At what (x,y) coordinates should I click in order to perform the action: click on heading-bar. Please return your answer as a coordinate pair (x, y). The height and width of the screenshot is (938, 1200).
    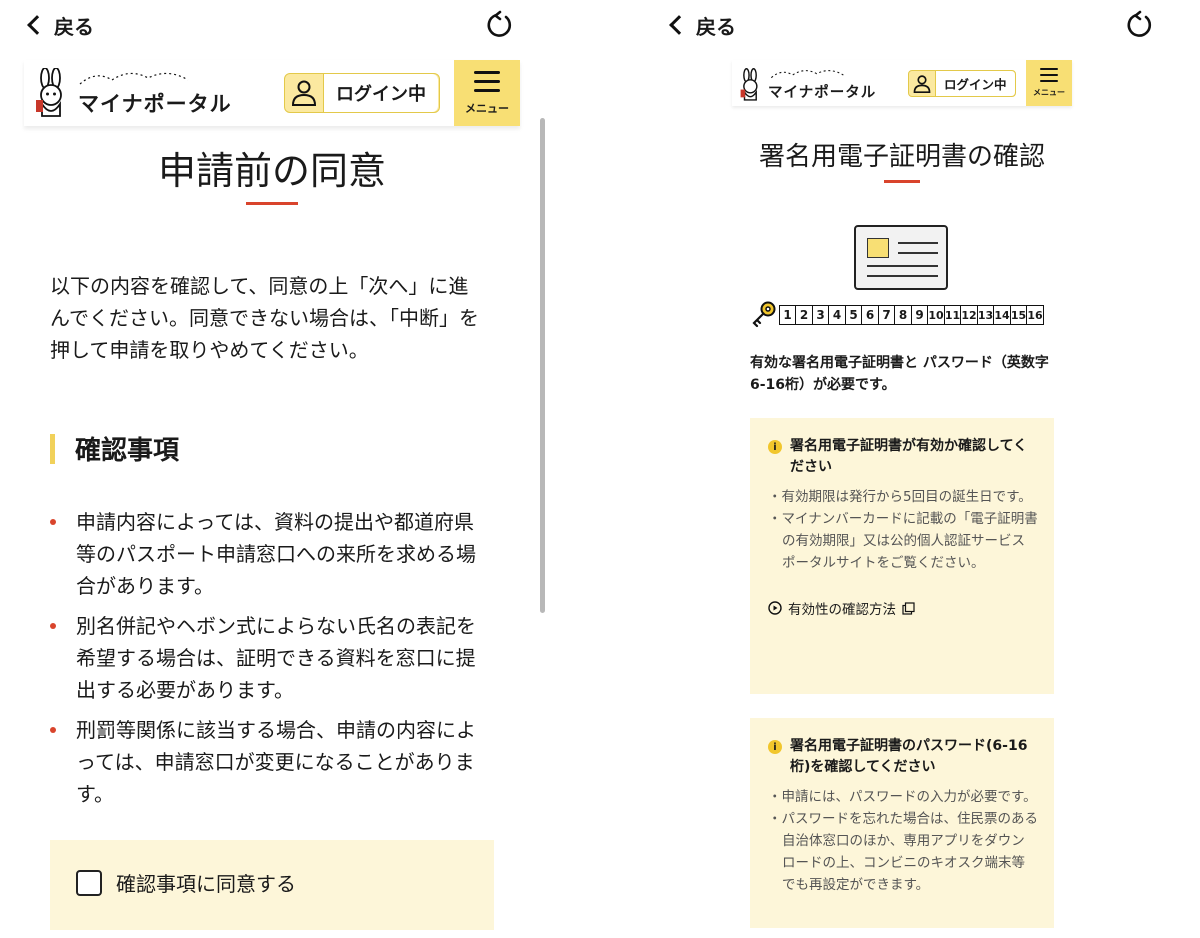
    Looking at the image, I should click on (52, 448).